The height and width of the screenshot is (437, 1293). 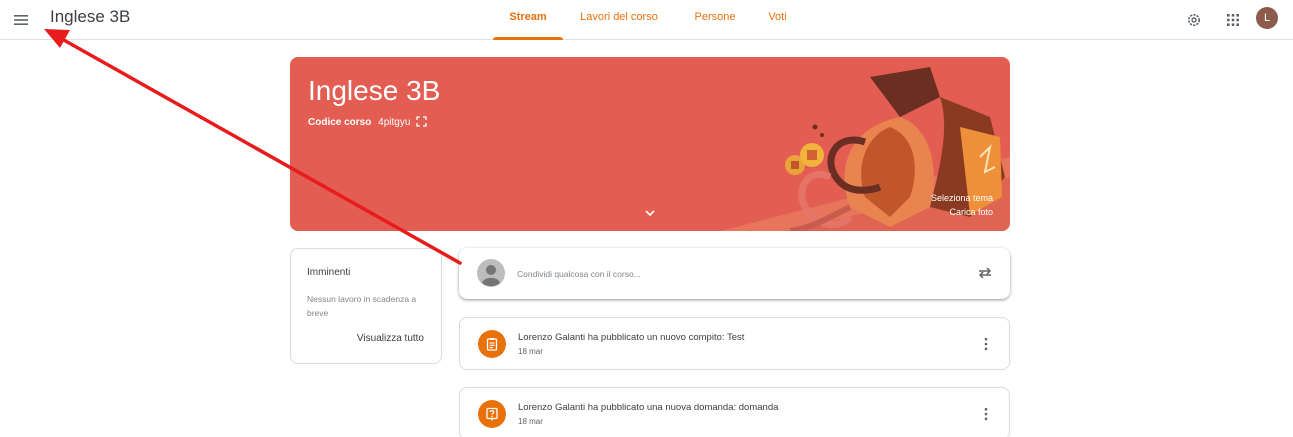 What do you see at coordinates (777, 20) in the screenshot?
I see `tab-grades: Voti` at bounding box center [777, 20].